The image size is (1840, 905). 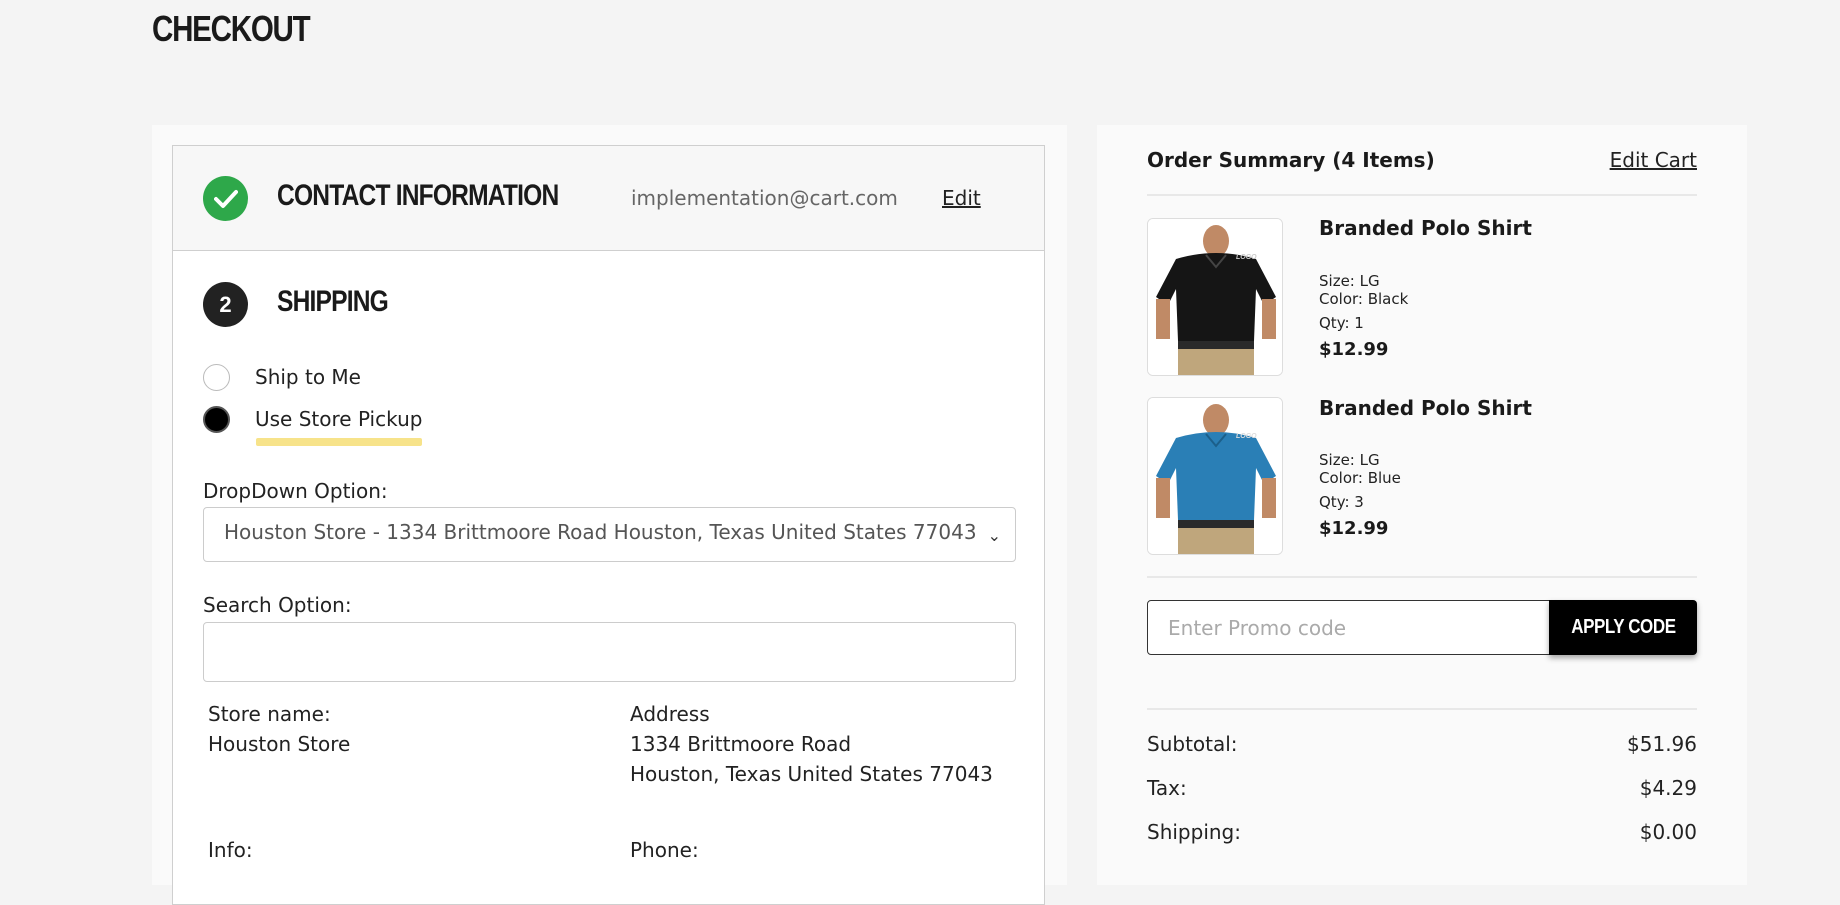 What do you see at coordinates (664, 850) in the screenshot?
I see `phone-label: Phone:` at bounding box center [664, 850].